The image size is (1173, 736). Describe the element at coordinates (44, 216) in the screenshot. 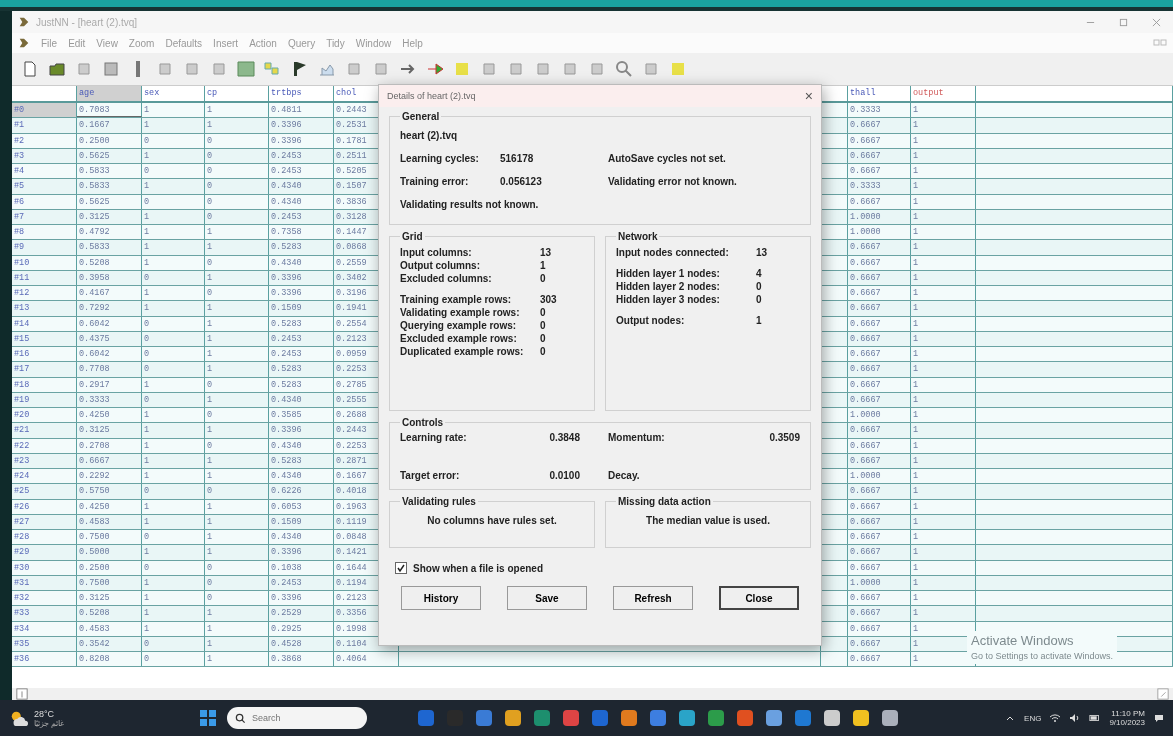

I see `row-label: #7` at that location.